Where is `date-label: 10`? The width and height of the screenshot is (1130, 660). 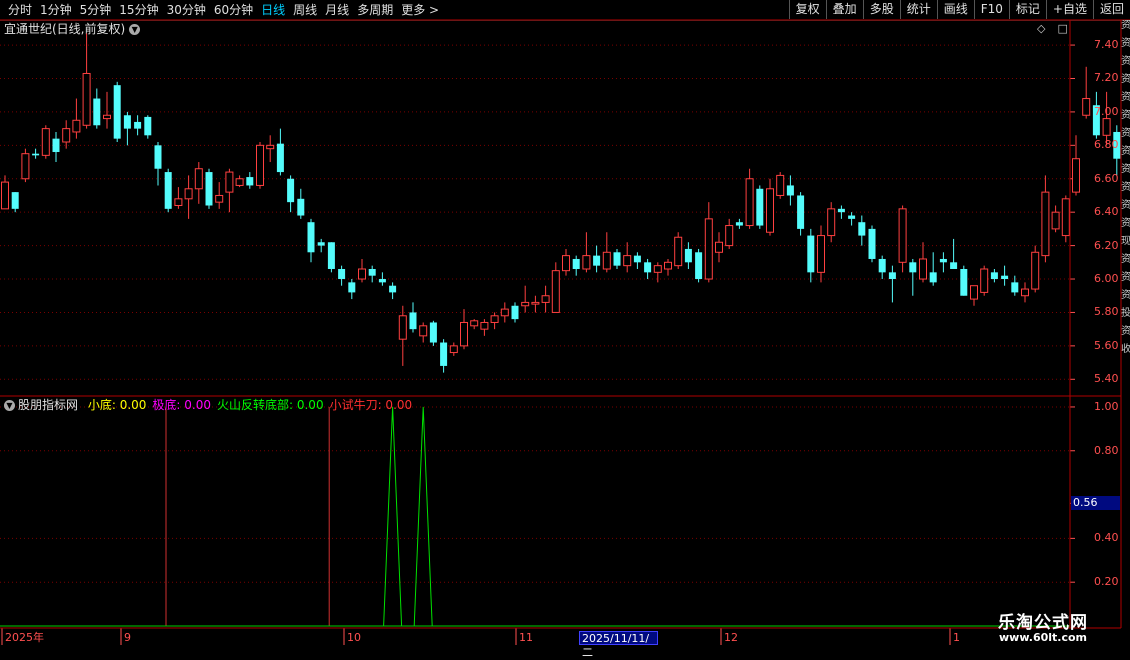 date-label: 10 is located at coordinates (354, 637).